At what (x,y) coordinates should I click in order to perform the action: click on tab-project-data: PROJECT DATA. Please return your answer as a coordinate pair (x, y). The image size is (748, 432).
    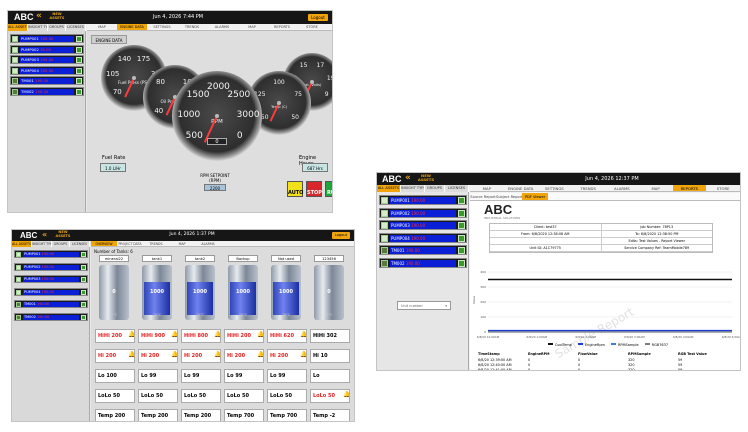
    Looking at the image, I should click on (130, 243).